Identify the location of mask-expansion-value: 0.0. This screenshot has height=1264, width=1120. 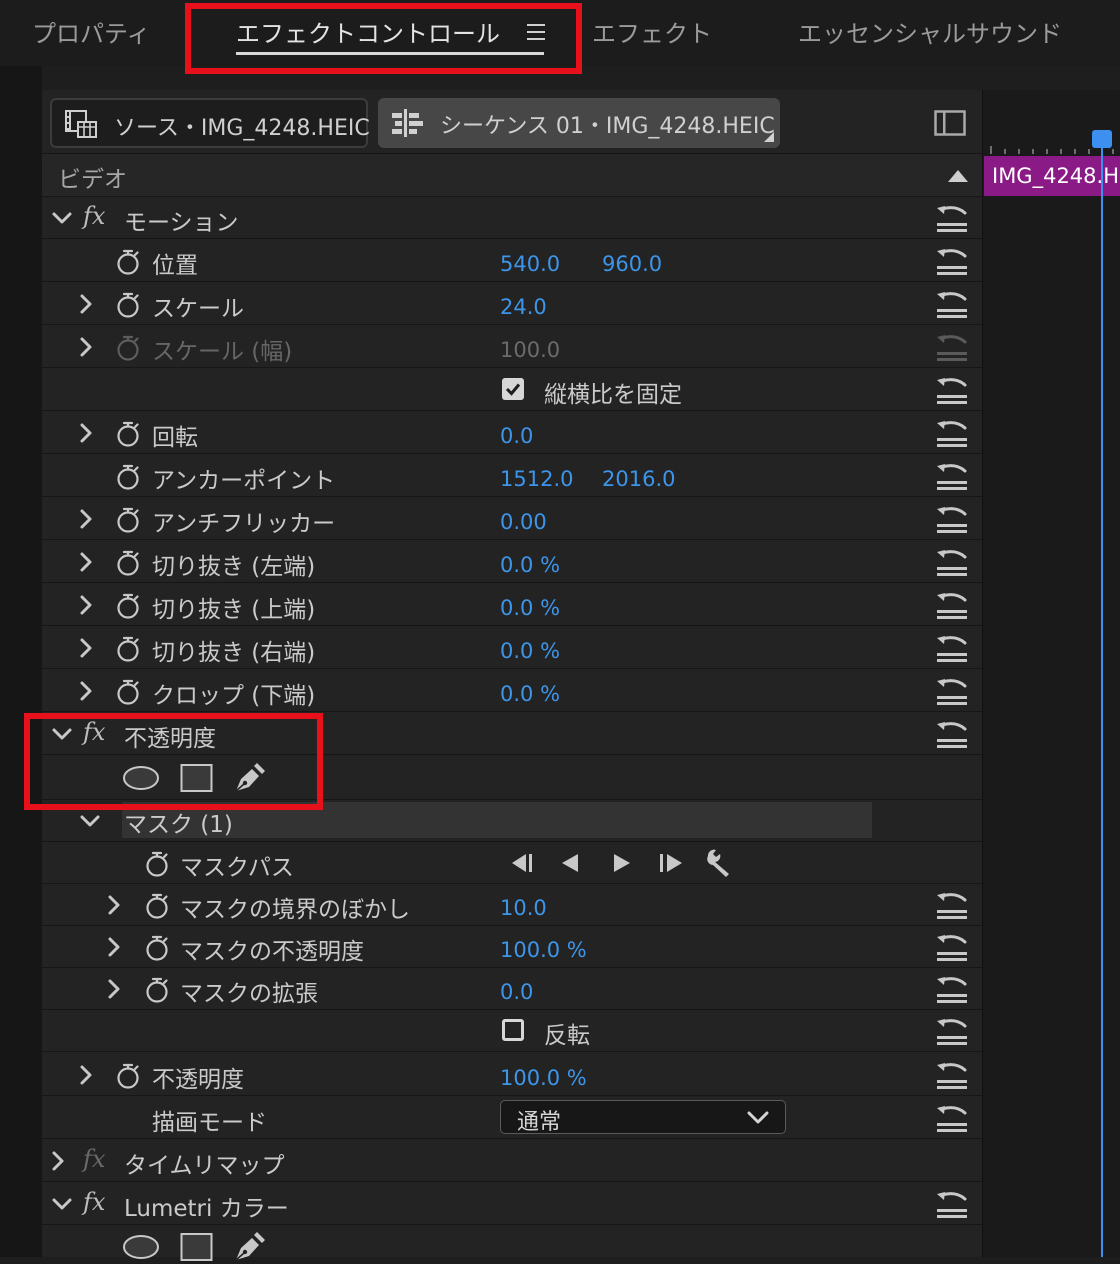
(516, 992).